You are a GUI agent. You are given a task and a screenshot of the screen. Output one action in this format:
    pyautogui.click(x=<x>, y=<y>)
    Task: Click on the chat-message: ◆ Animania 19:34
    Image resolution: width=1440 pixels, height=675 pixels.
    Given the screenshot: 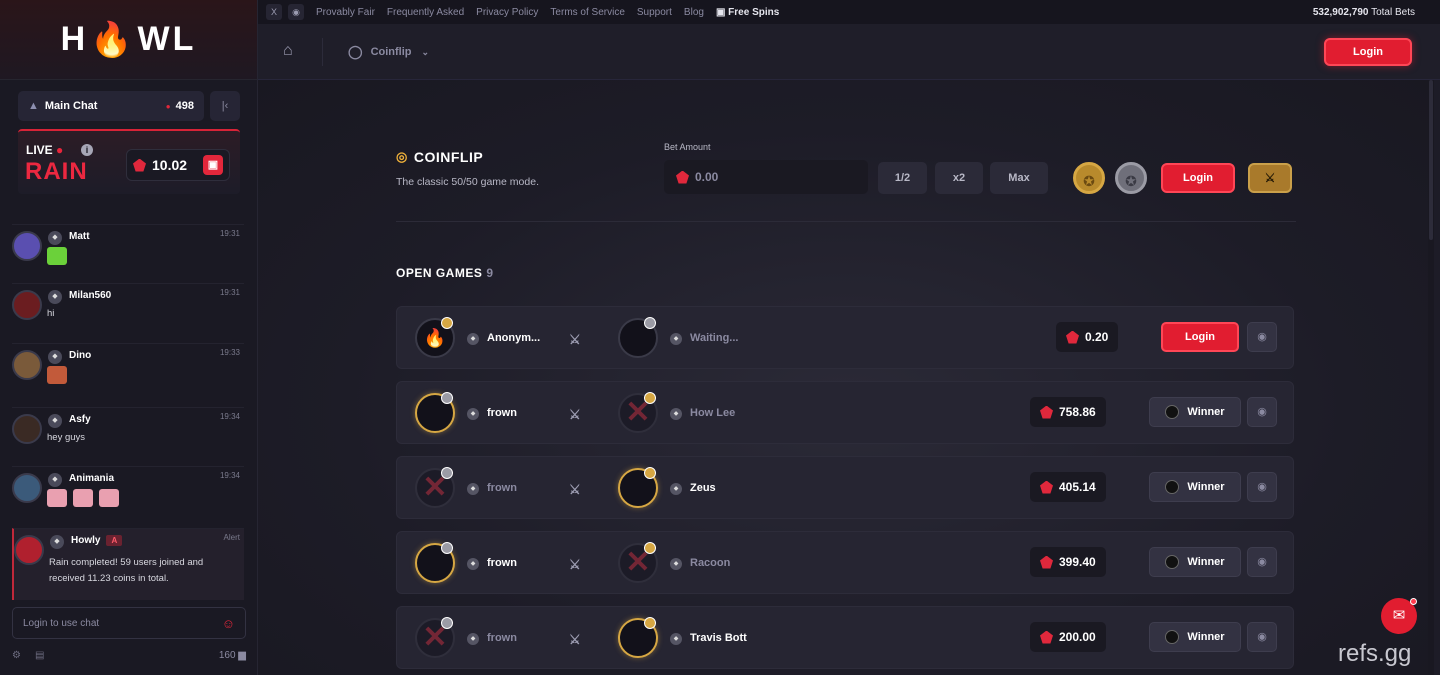 What is the action you would take?
    pyautogui.click(x=128, y=494)
    